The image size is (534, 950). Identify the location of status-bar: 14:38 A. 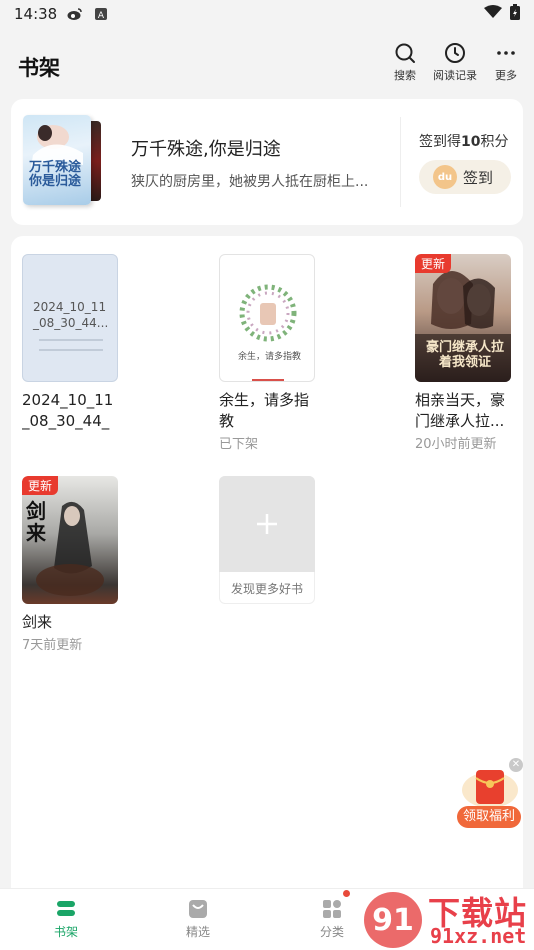
(267, 14).